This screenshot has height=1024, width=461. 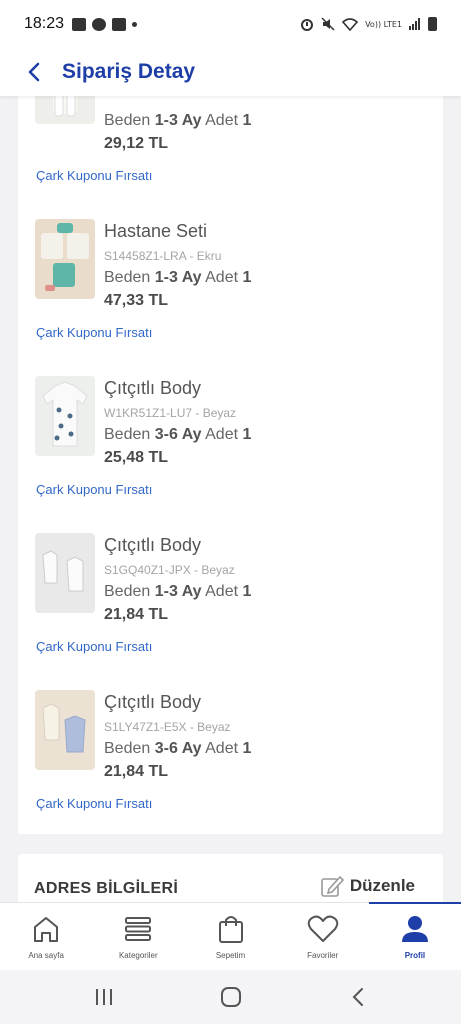 What do you see at coordinates (383, 24) in the screenshot?
I see `network-text: Vo)) LTE1` at bounding box center [383, 24].